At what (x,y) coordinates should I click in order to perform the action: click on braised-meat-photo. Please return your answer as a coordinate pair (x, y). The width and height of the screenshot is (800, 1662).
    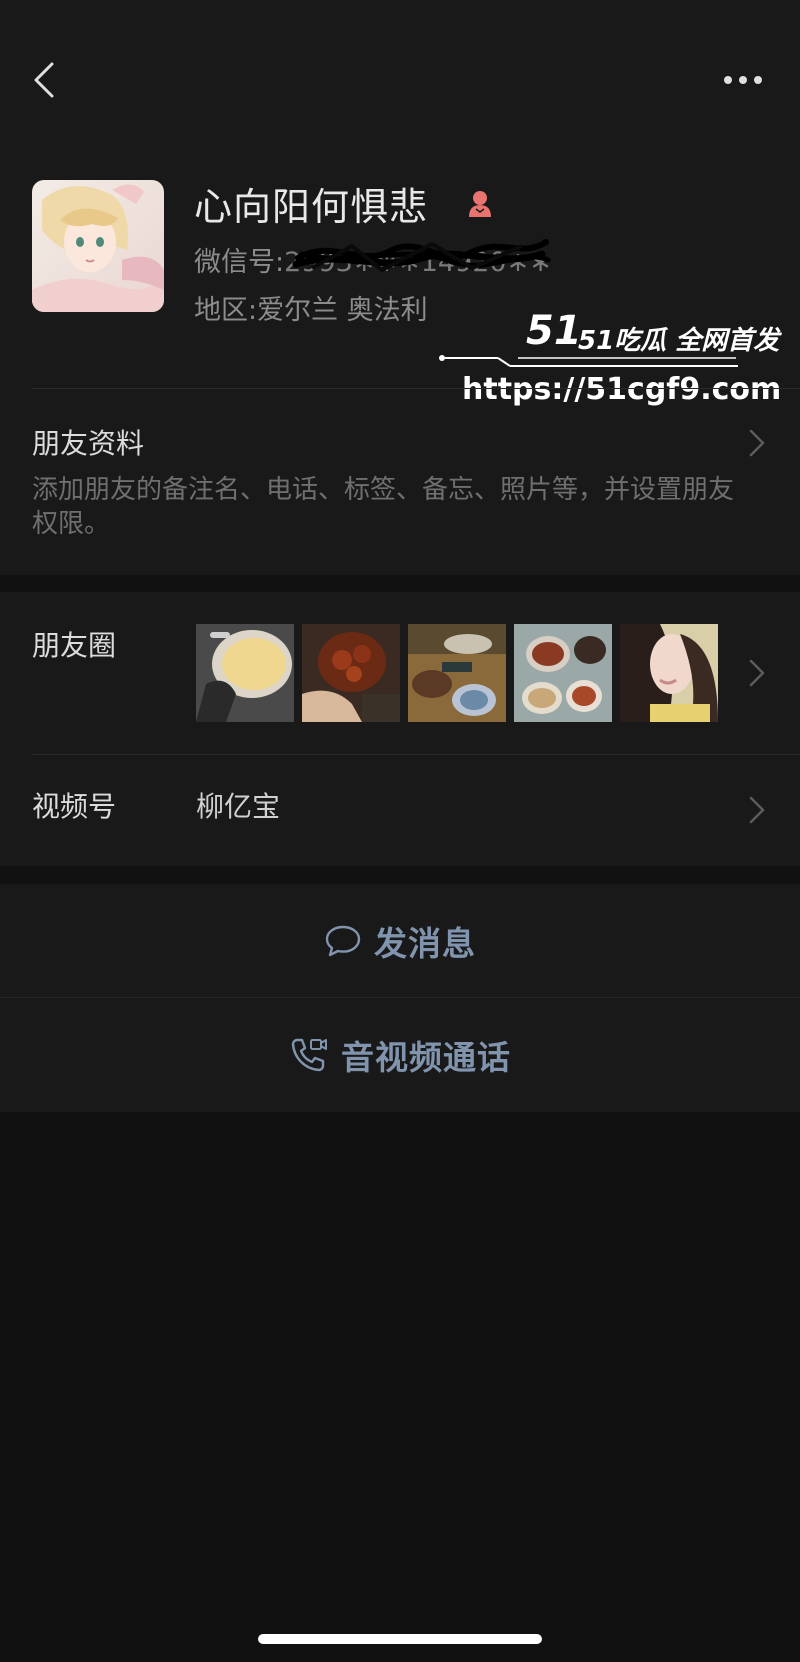
    Looking at the image, I should click on (351, 673).